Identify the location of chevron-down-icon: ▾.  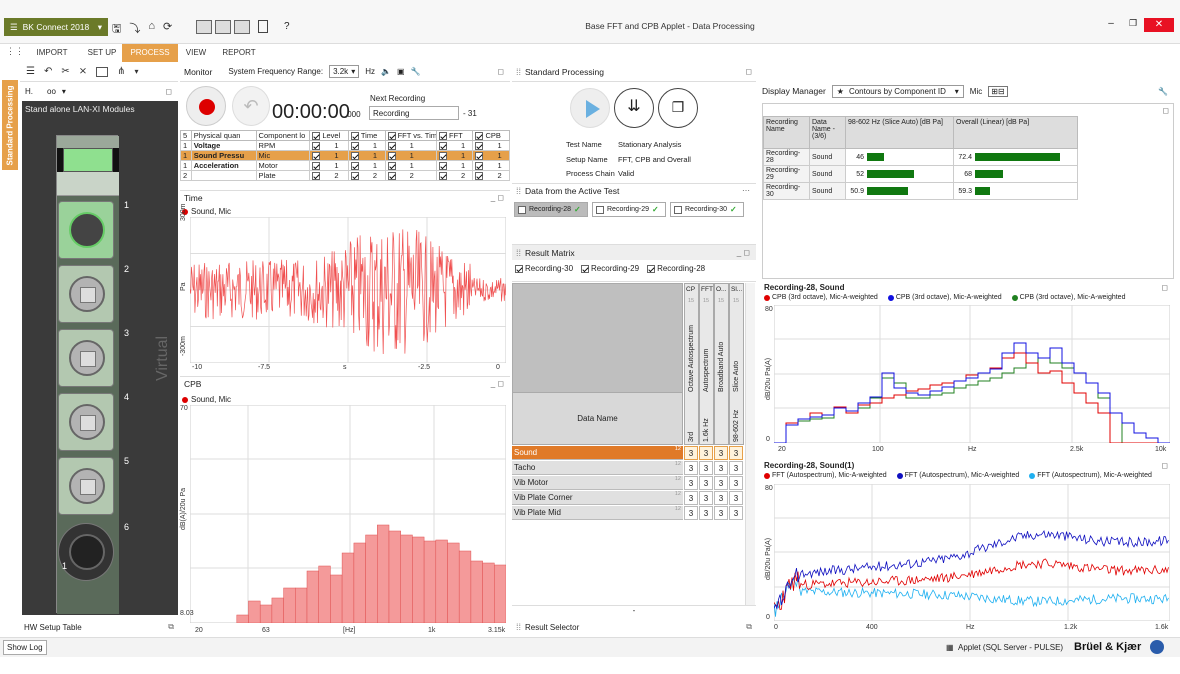
(64, 91).